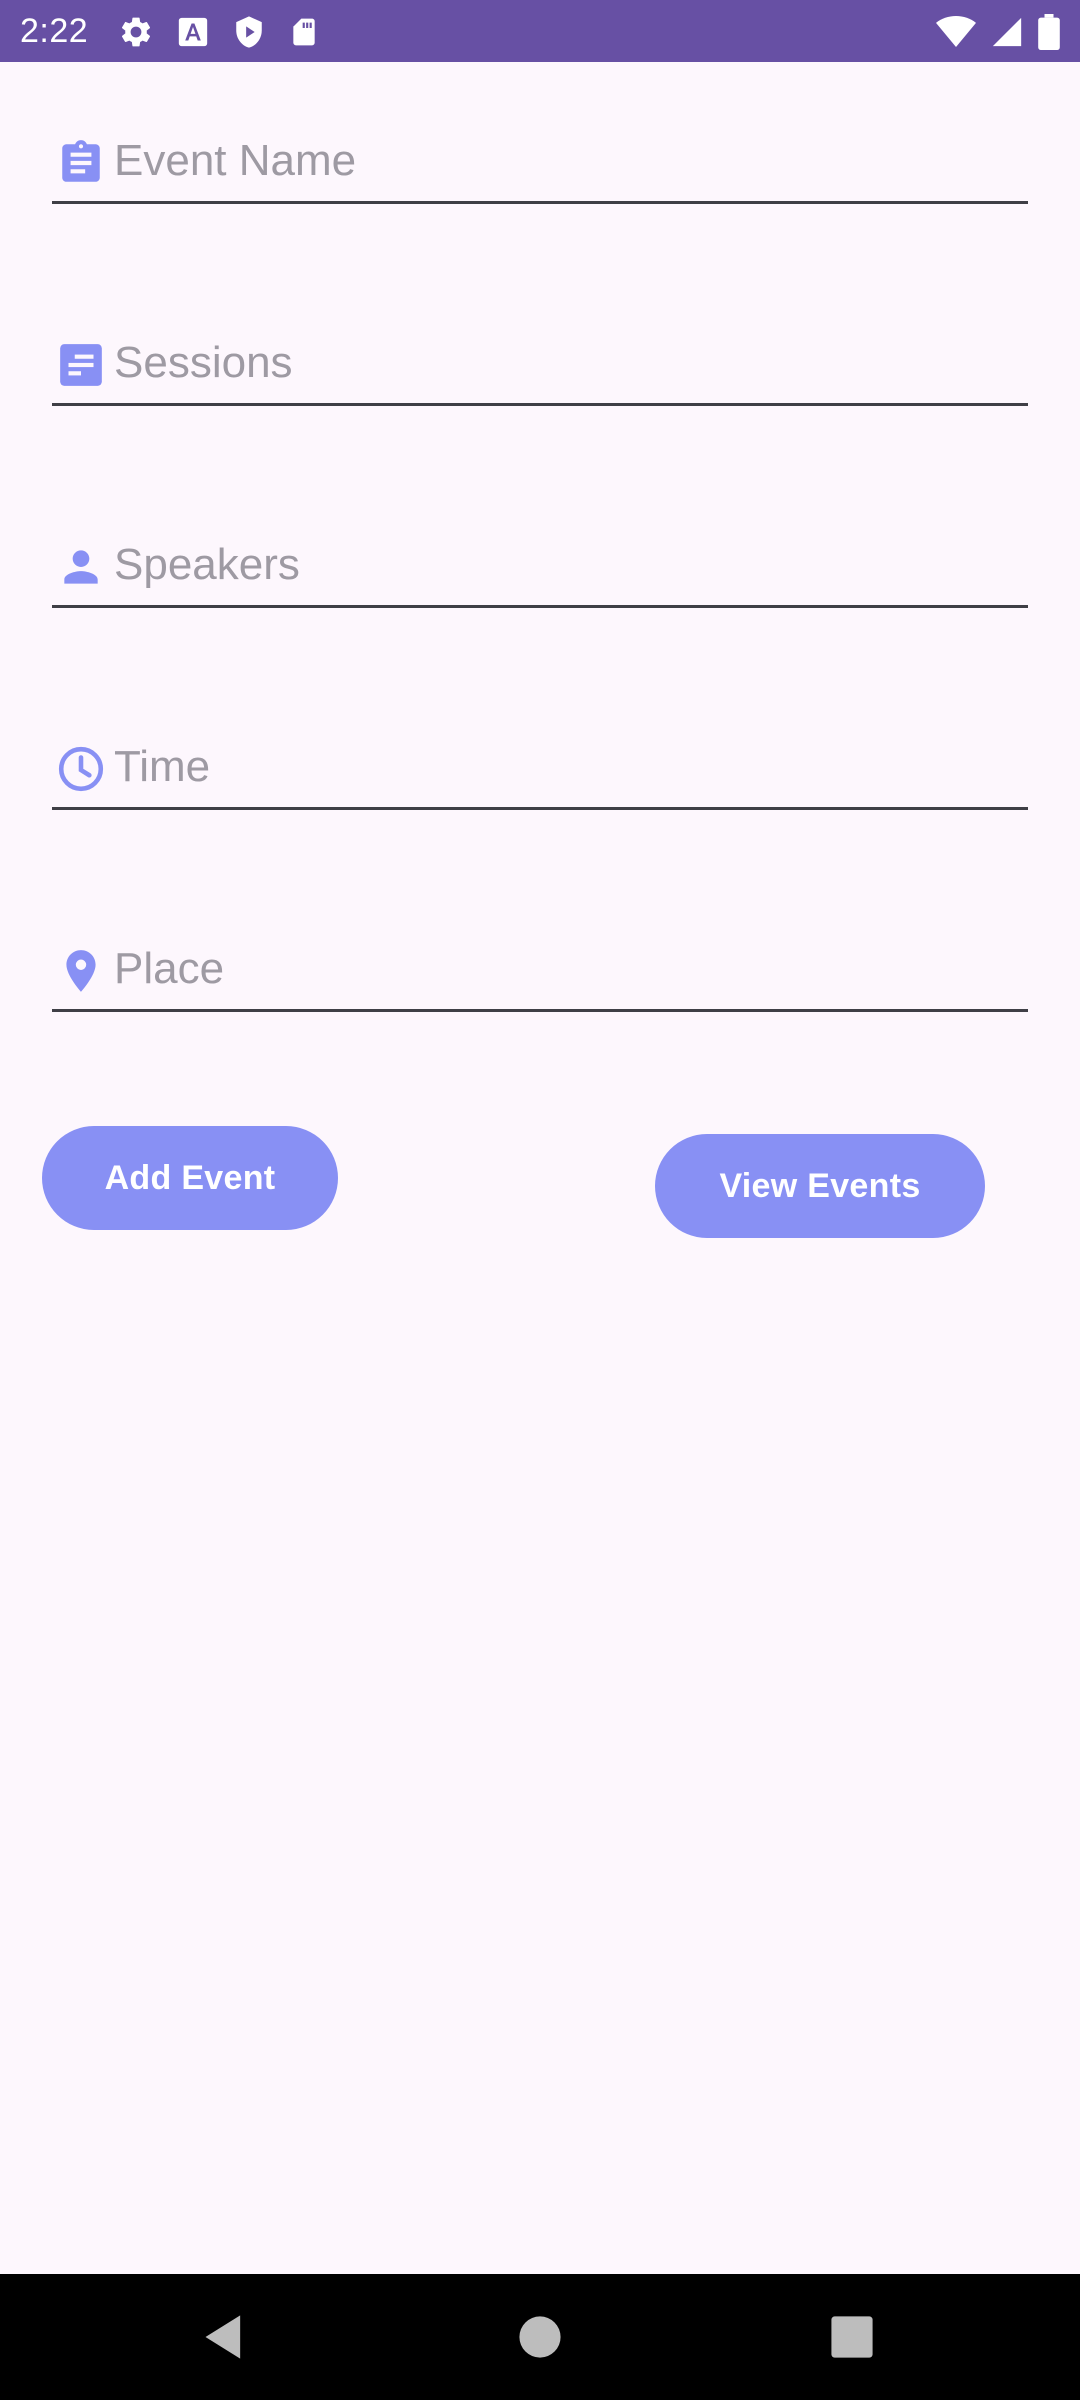 The image size is (1080, 2400). Describe the element at coordinates (81, 365) in the screenshot. I see `notes-icon` at that location.